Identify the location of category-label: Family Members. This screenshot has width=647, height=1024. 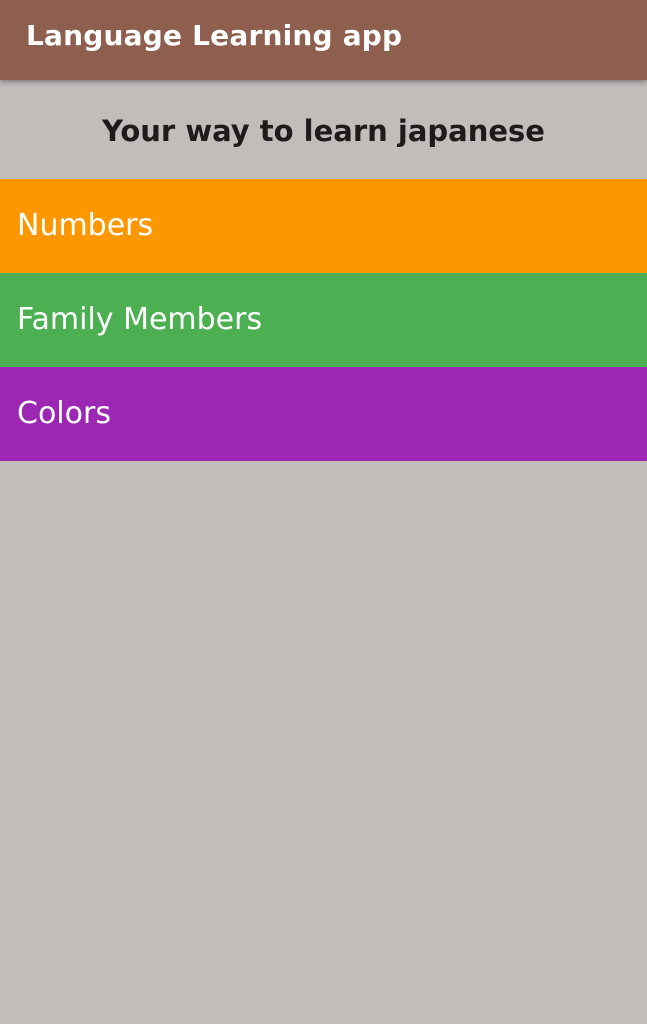
(140, 319).